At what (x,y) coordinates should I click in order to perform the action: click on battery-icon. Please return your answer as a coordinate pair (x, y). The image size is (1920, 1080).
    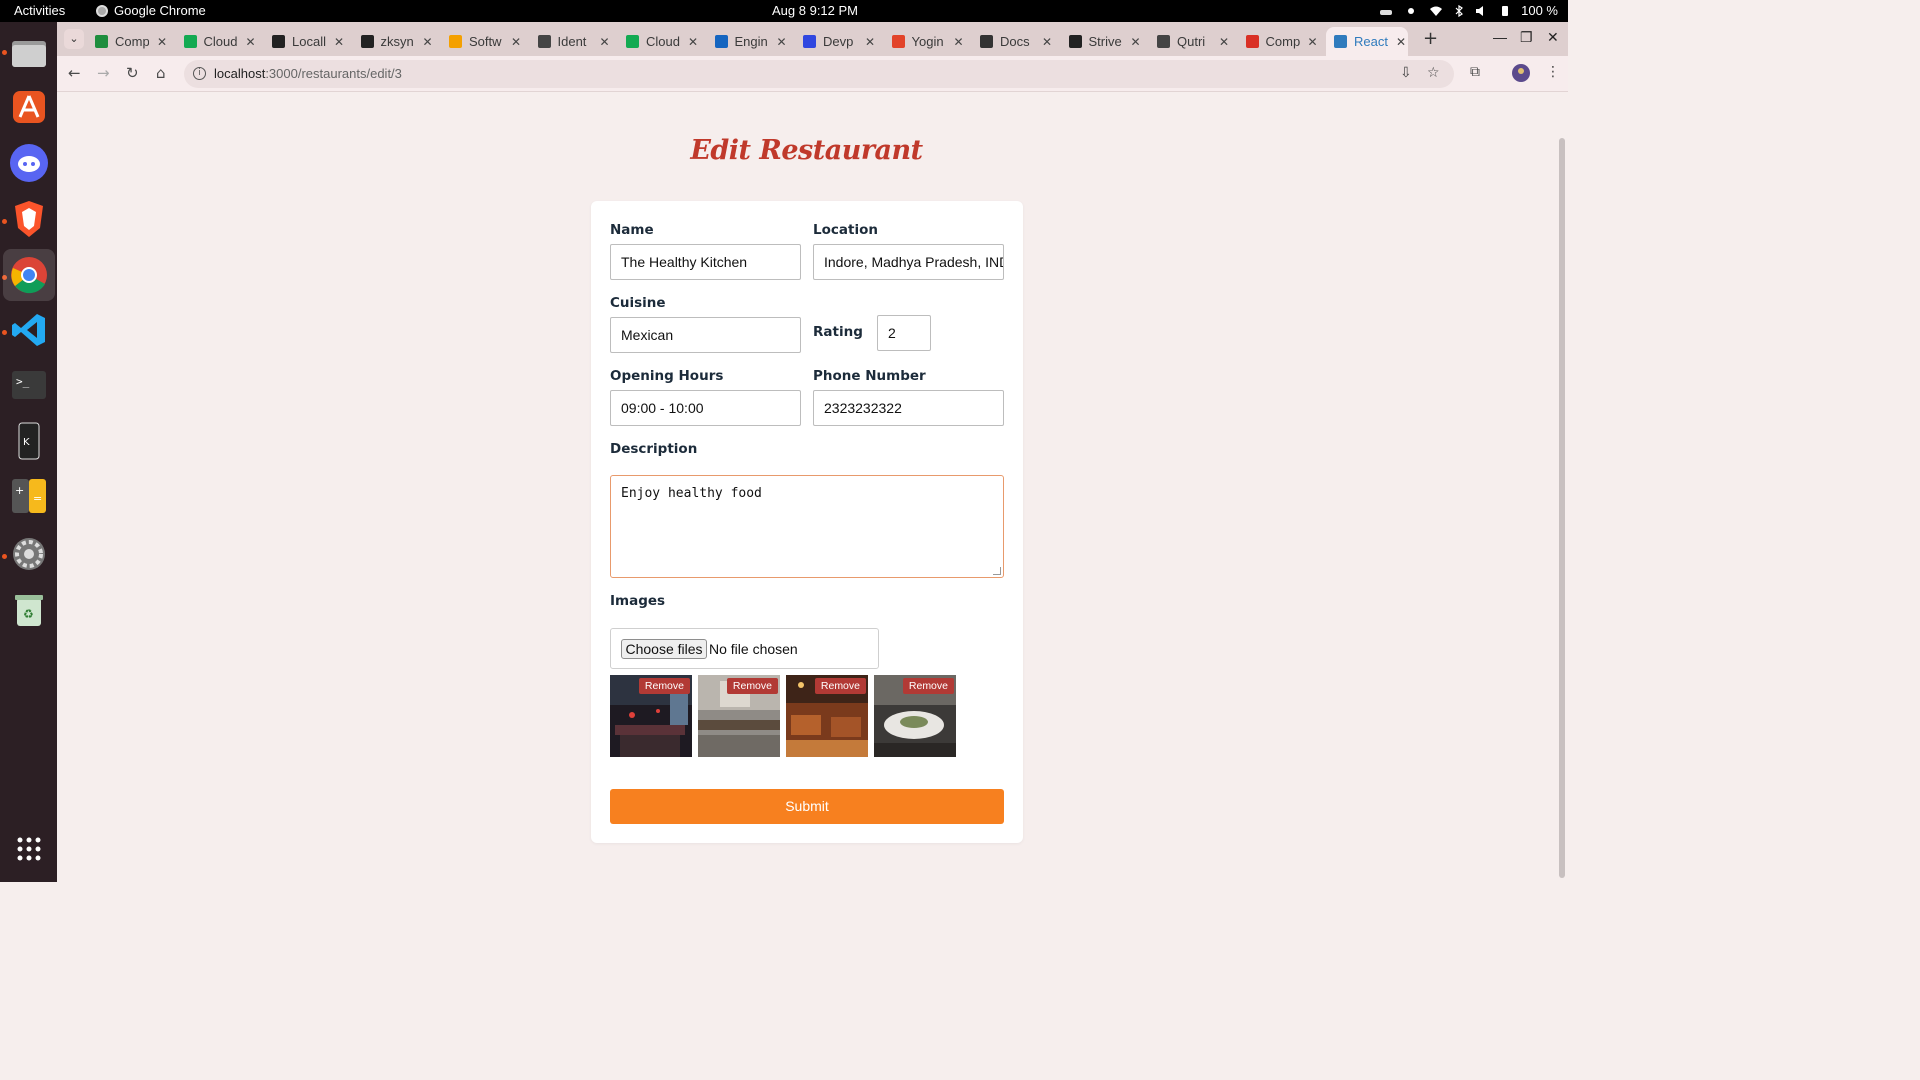
    Looking at the image, I should click on (1505, 10).